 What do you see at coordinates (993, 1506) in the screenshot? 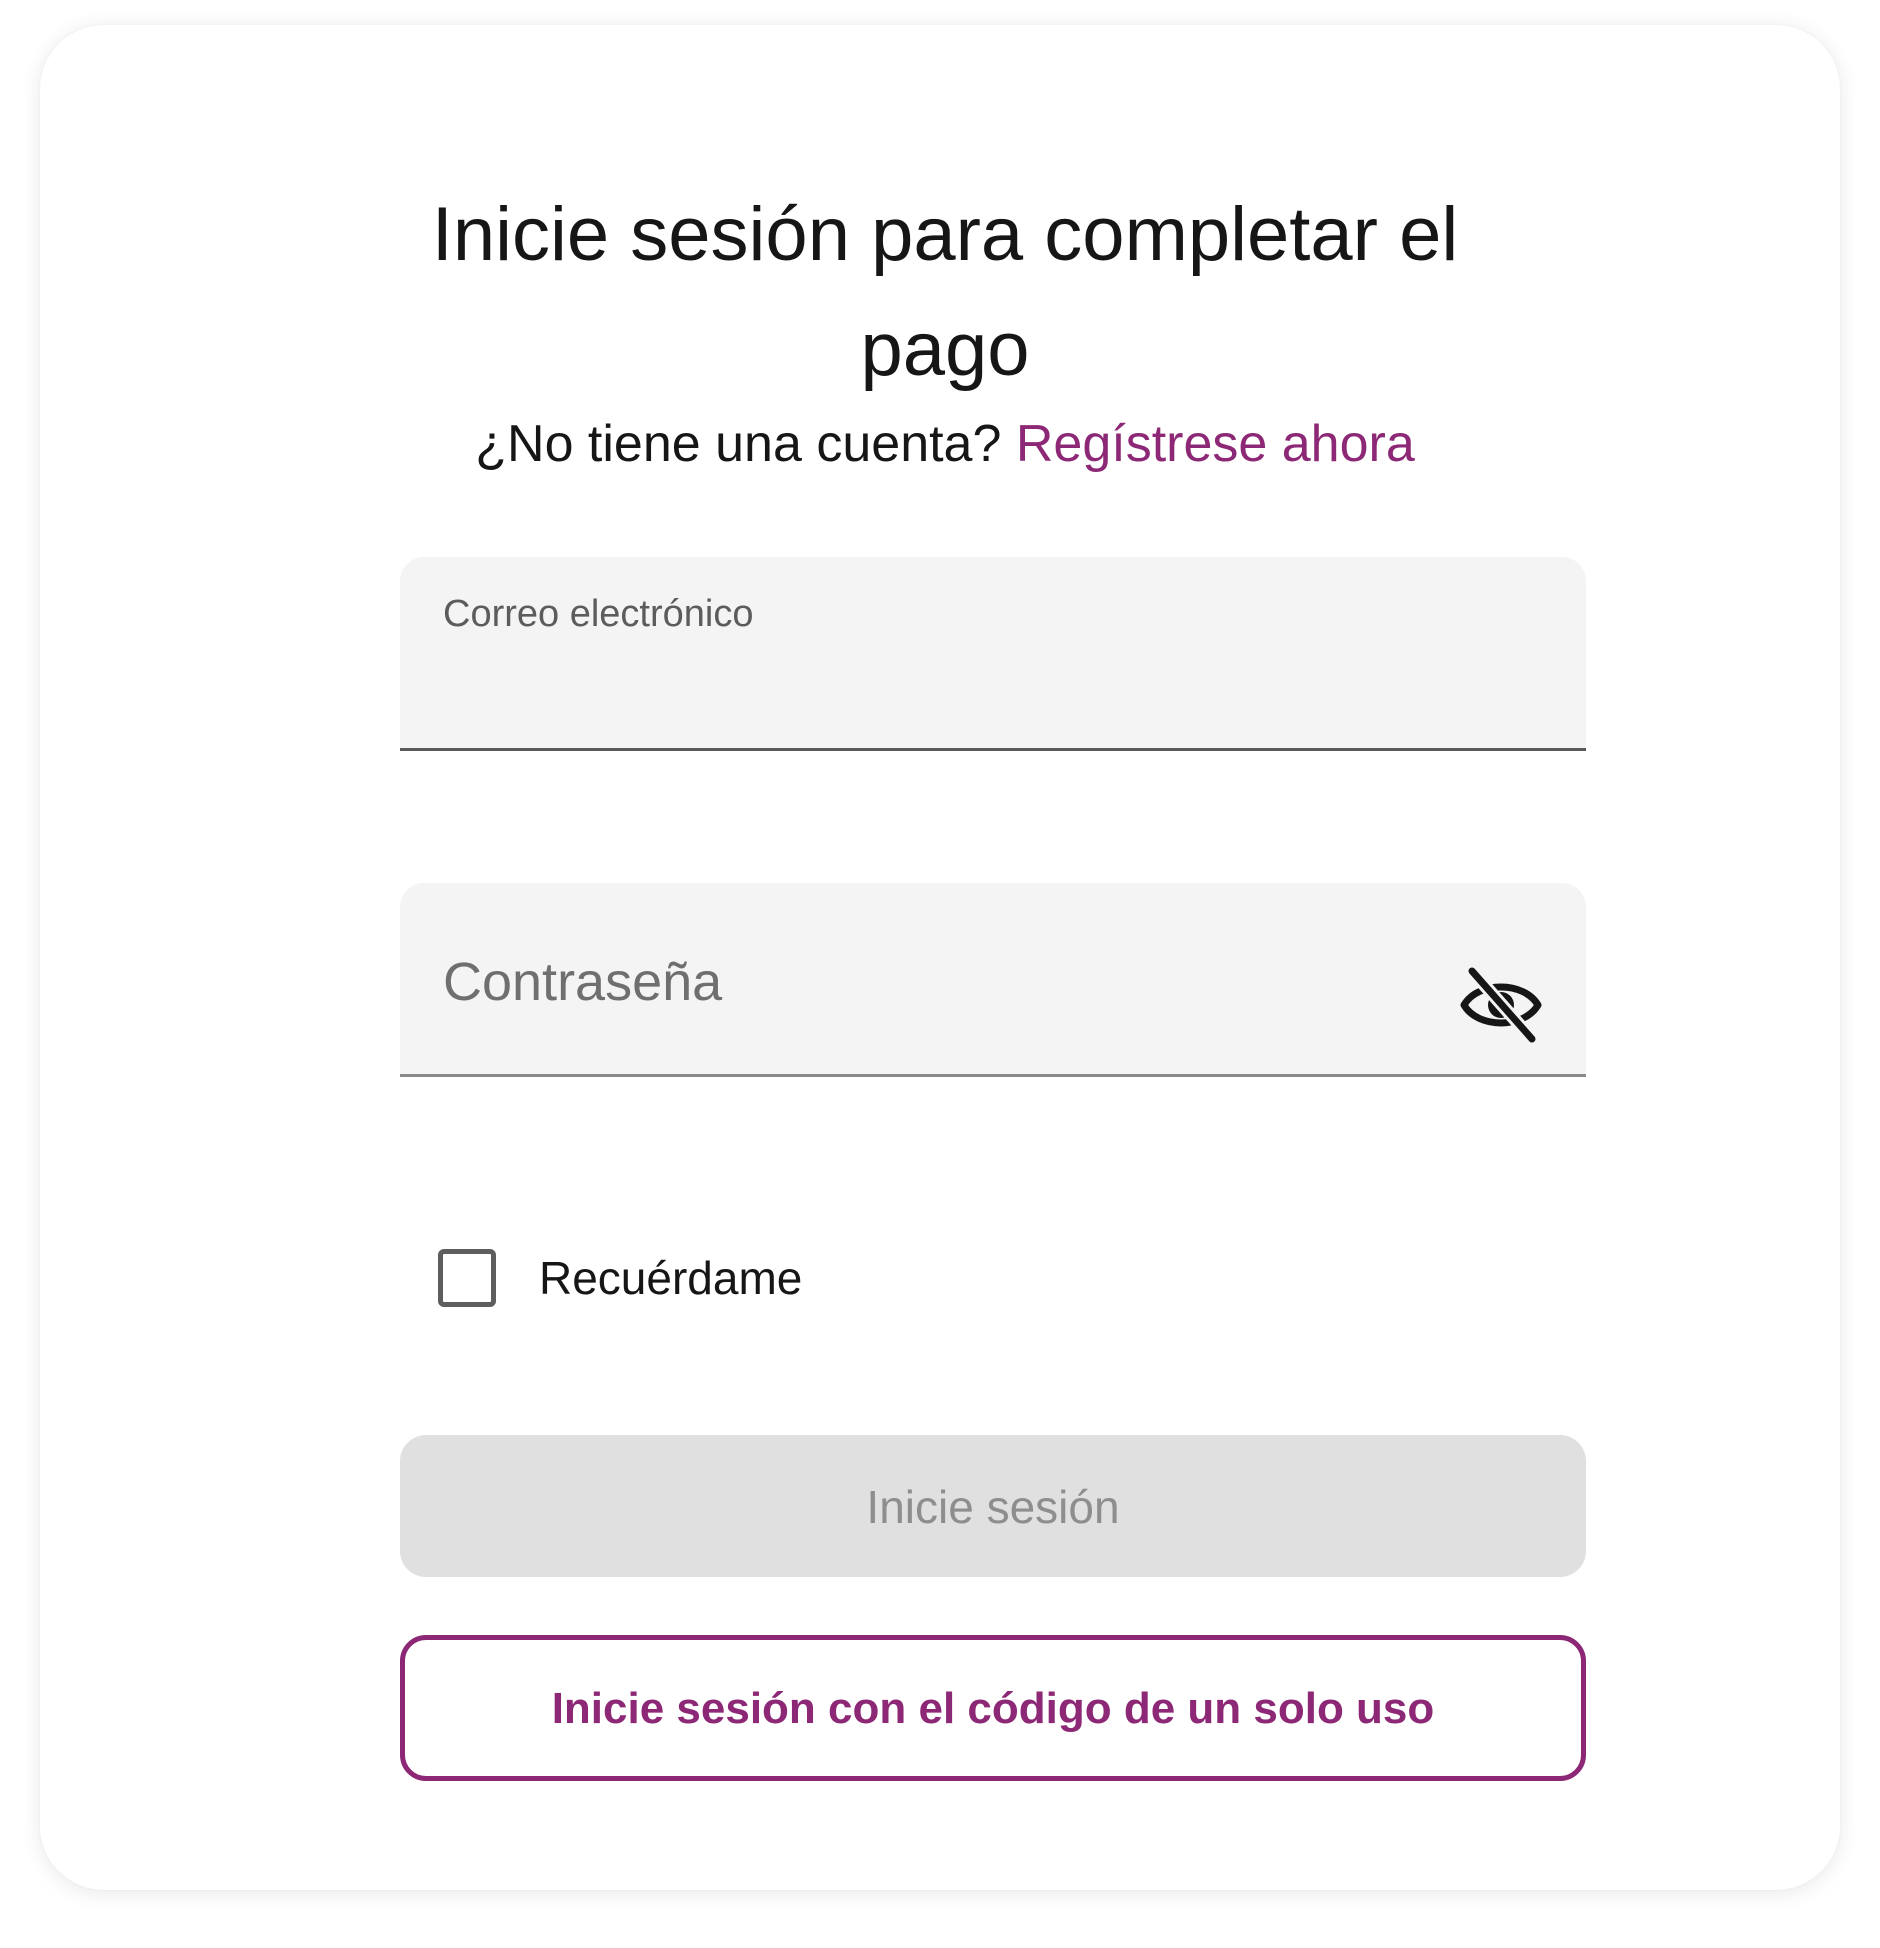
I see `sign-in-button: Inicie sesión` at bounding box center [993, 1506].